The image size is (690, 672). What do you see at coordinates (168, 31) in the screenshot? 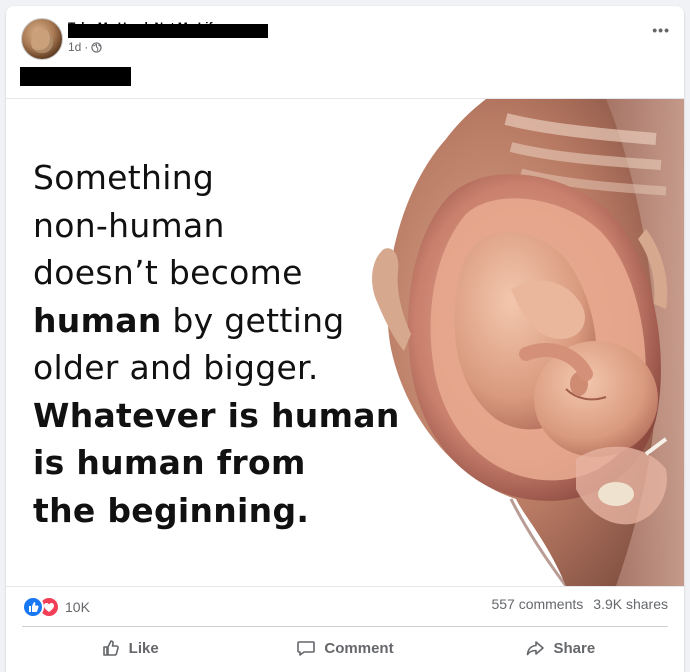
I see `redaction-bar-name` at bounding box center [168, 31].